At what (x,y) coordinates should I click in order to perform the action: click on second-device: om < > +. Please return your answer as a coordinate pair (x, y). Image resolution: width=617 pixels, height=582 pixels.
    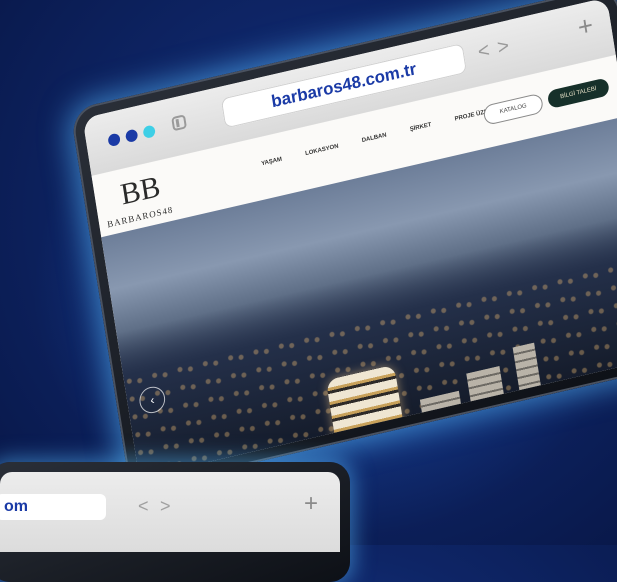
    Looking at the image, I should click on (175, 522).